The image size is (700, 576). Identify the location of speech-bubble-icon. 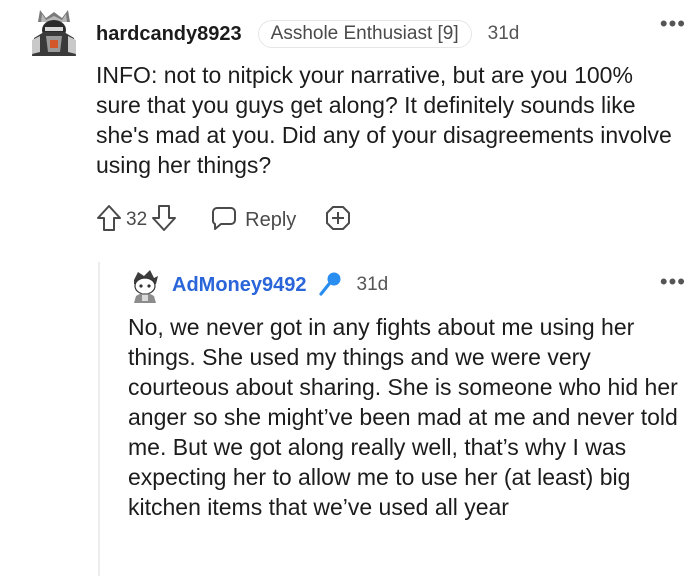
(224, 220).